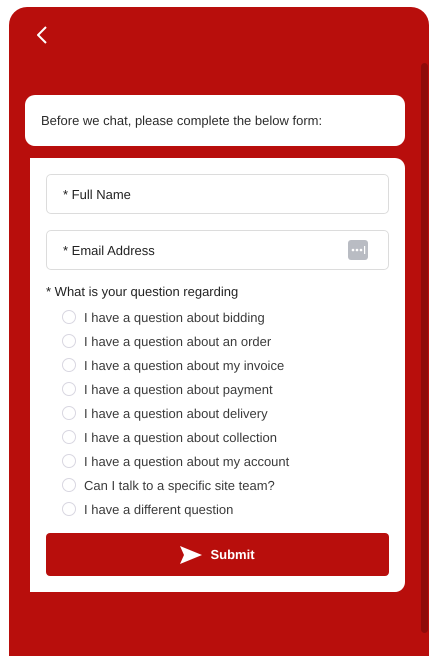 The image size is (439, 656). What do you see at coordinates (217, 194) in the screenshot?
I see `name-field: * Full Name` at bounding box center [217, 194].